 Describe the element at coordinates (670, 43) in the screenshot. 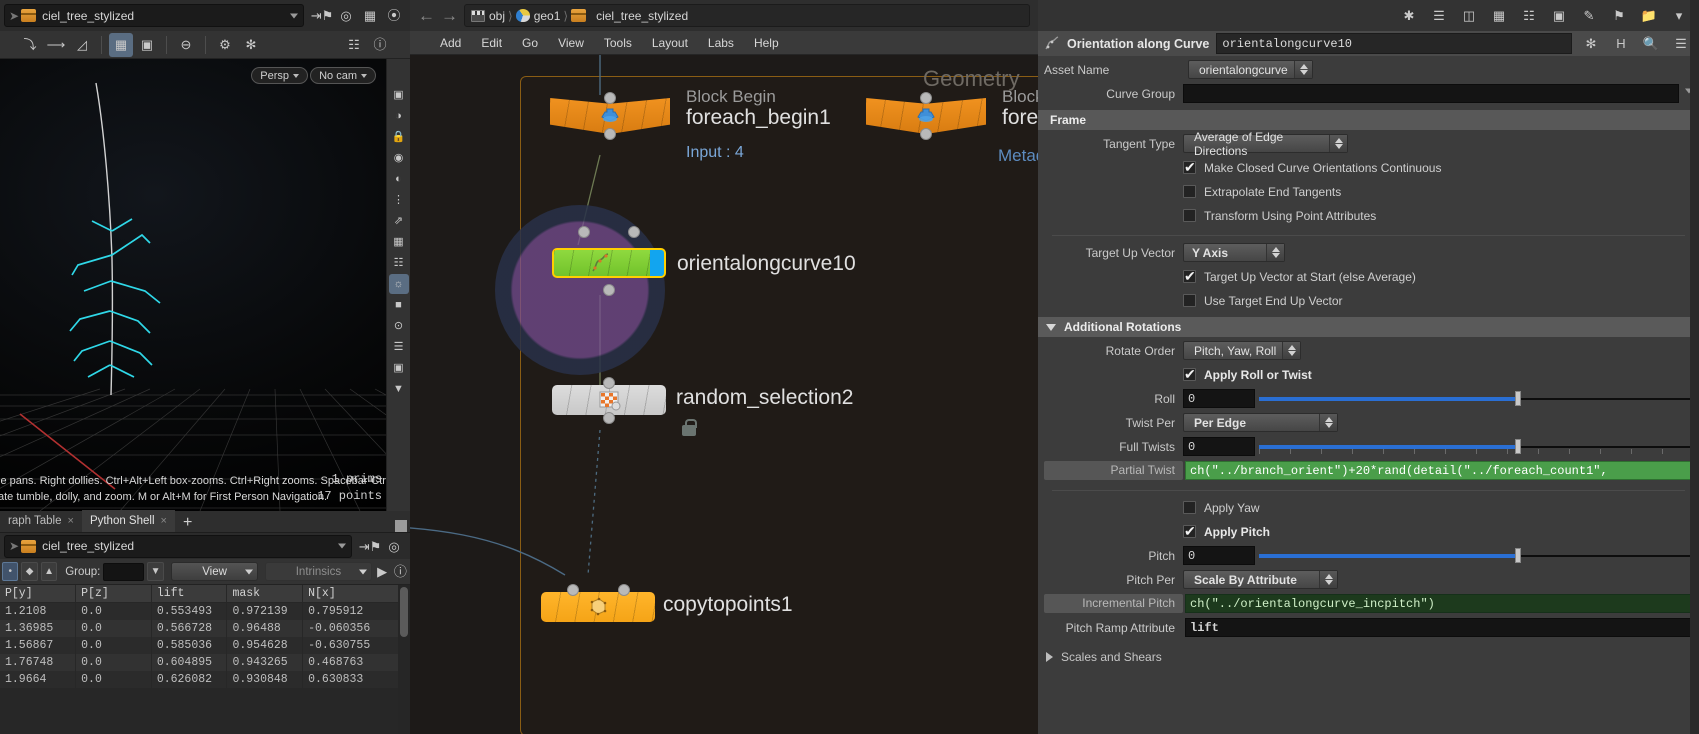

I see `menu-layout: Layout` at that location.